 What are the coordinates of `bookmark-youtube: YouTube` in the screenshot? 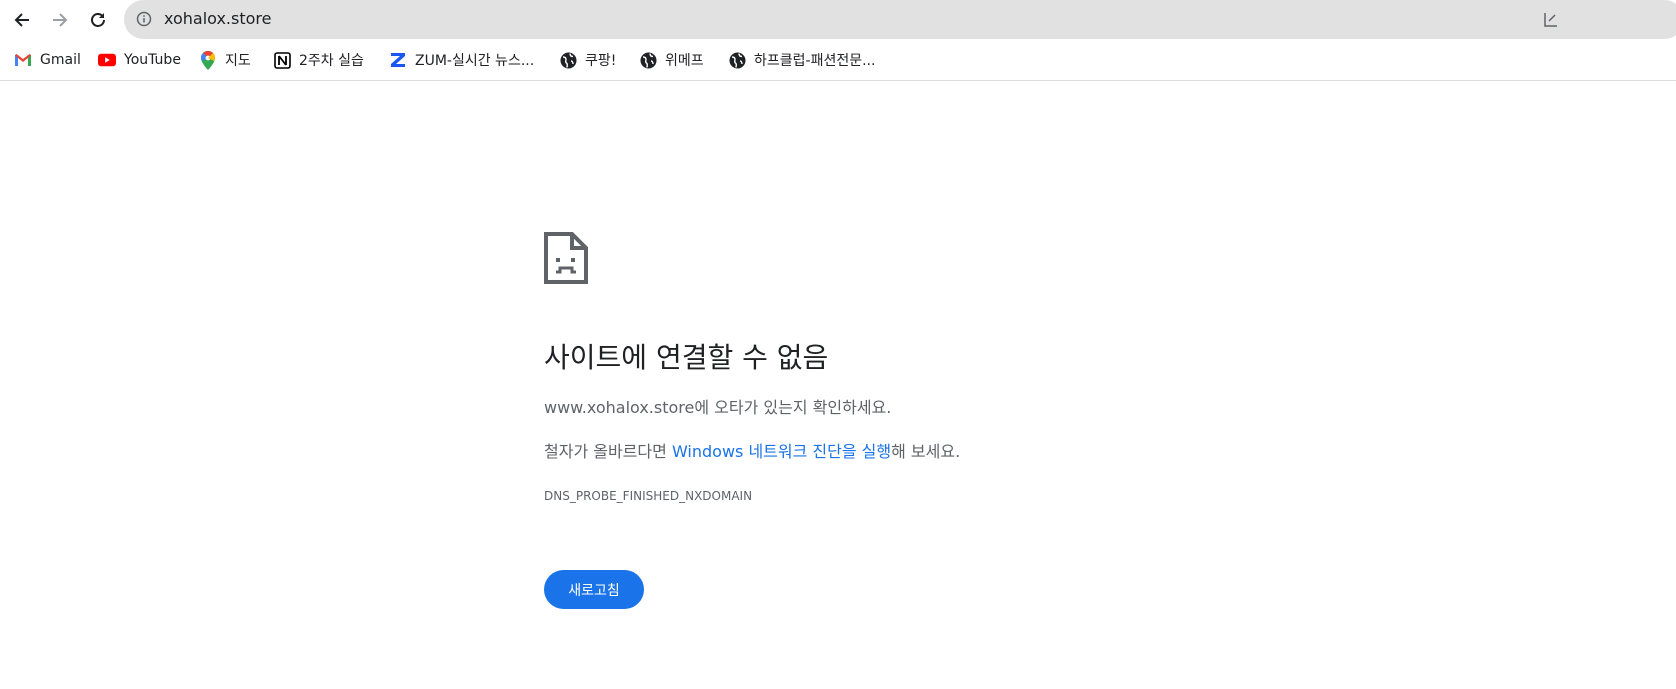 It's located at (139, 60).